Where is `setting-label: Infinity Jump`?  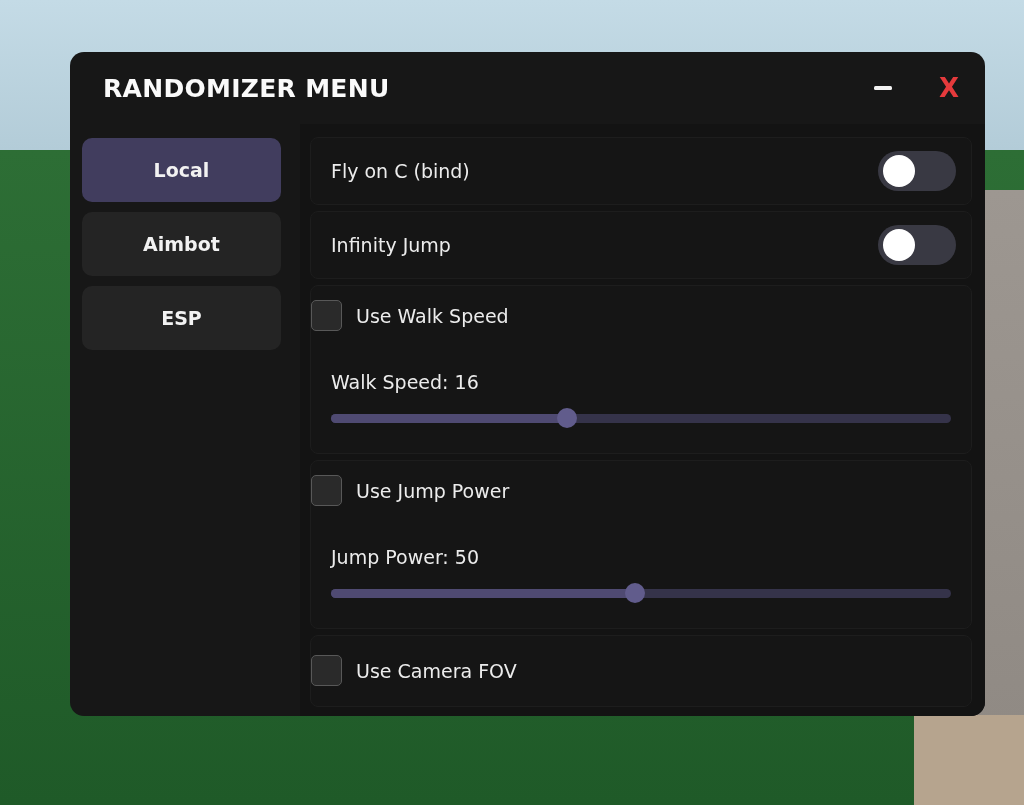
setting-label: Infinity Jump is located at coordinates (391, 245).